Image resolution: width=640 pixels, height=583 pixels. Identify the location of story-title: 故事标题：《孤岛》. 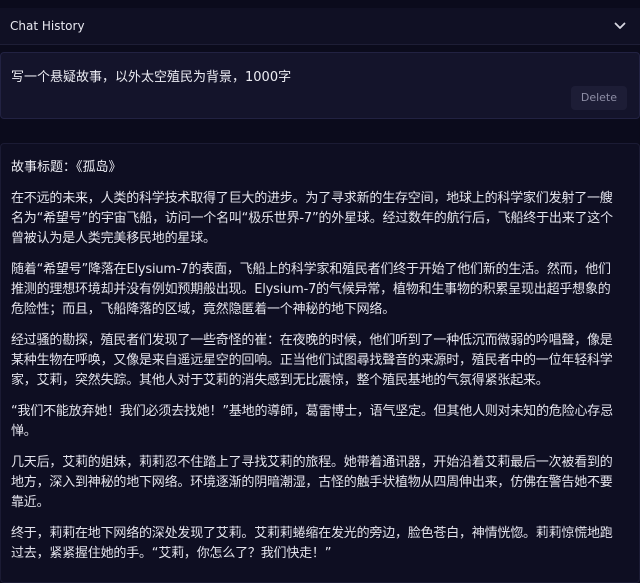
(66, 167).